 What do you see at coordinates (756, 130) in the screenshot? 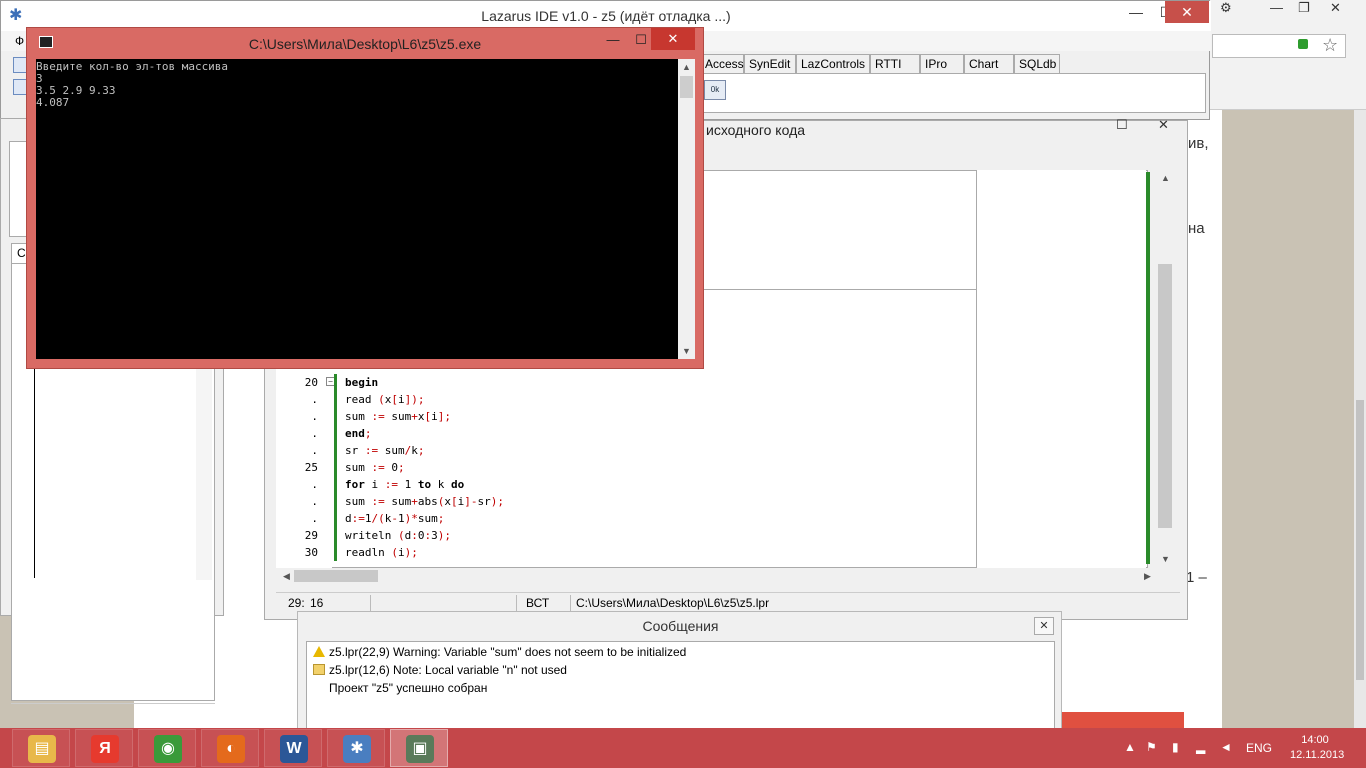
I see `source-editor-title: исходного кода` at bounding box center [756, 130].